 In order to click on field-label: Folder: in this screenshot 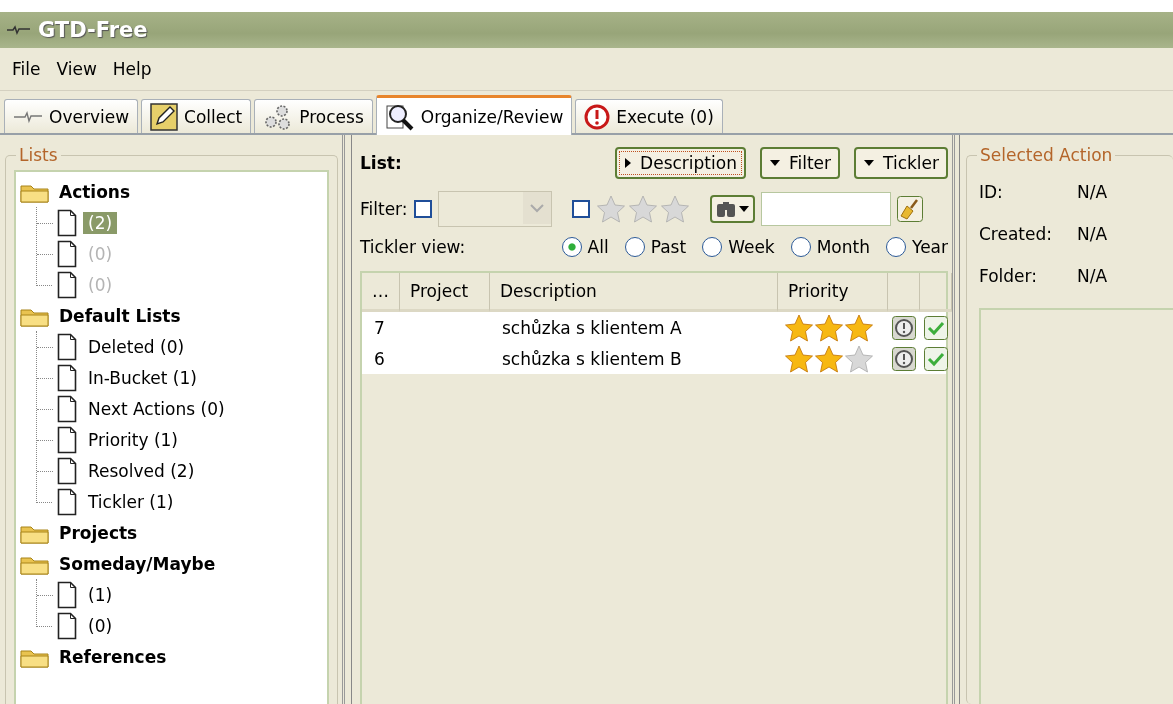, I will do `click(1008, 277)`.